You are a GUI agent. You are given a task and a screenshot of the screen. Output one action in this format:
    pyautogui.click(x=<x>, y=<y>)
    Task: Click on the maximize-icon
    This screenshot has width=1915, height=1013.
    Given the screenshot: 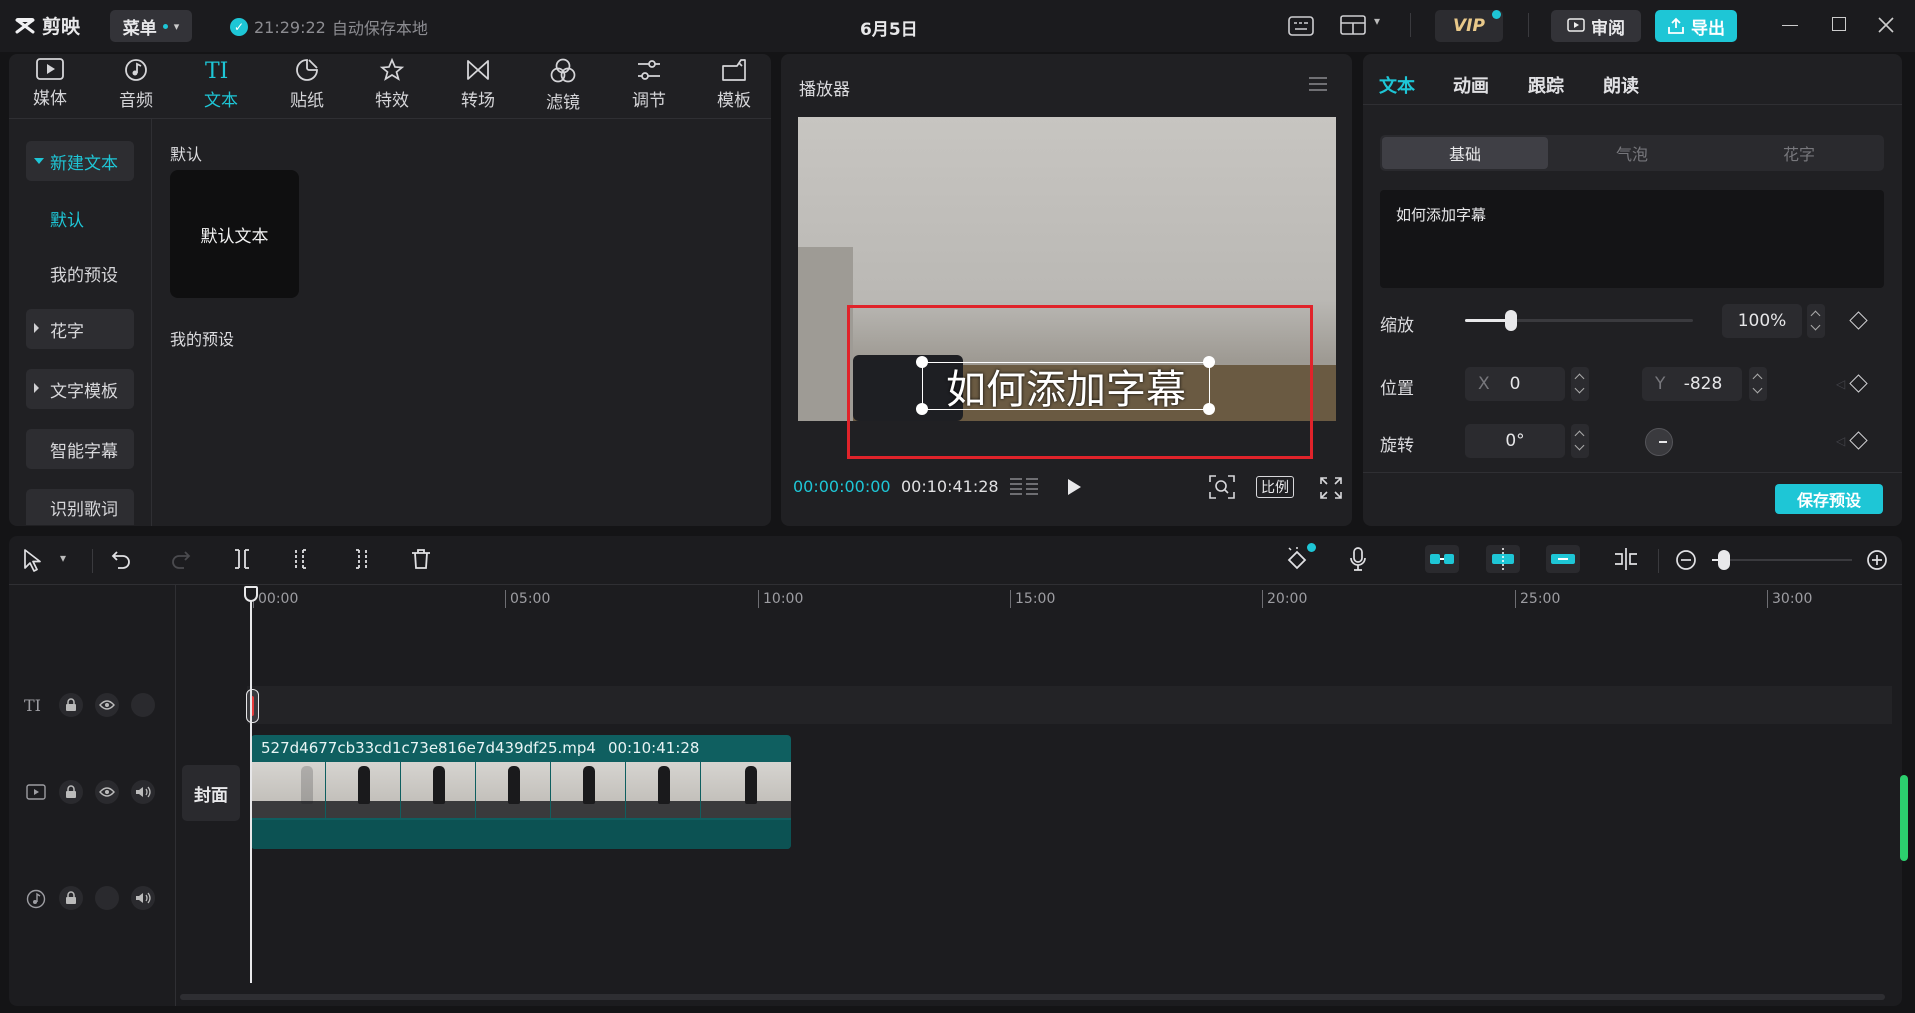 What is the action you would take?
    pyautogui.click(x=1839, y=24)
    